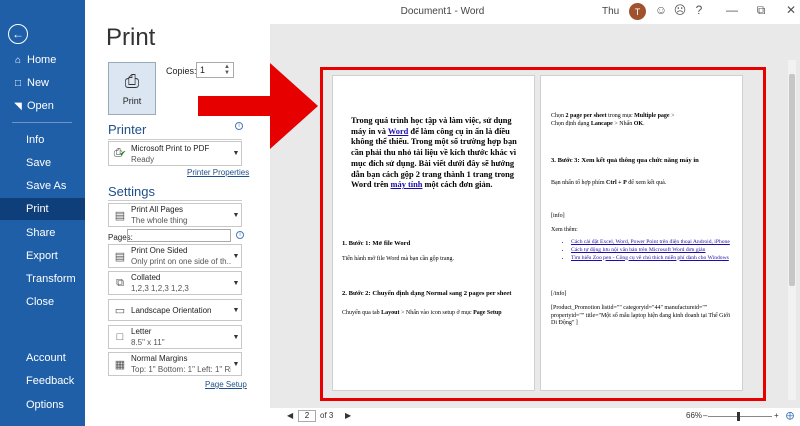 This screenshot has width=800, height=426. Describe the element at coordinates (160, 283) in the screenshot. I see `dropdown-text: Collated 1,2,3 1,2,3 1,2,3` at that location.